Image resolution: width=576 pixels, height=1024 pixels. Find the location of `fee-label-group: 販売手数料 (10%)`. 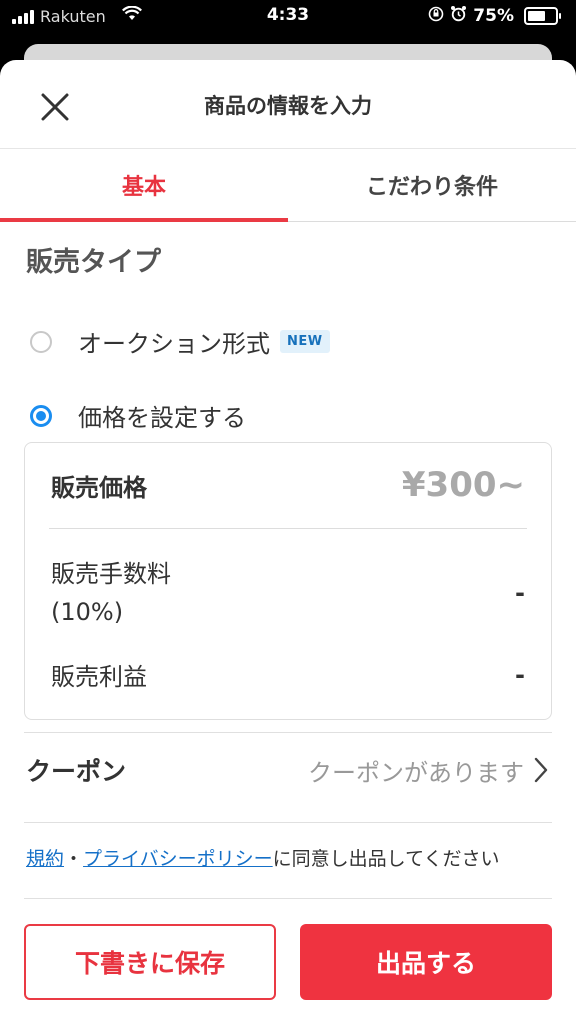

fee-label-group: 販売手数料 (10%) is located at coordinates (111, 593).